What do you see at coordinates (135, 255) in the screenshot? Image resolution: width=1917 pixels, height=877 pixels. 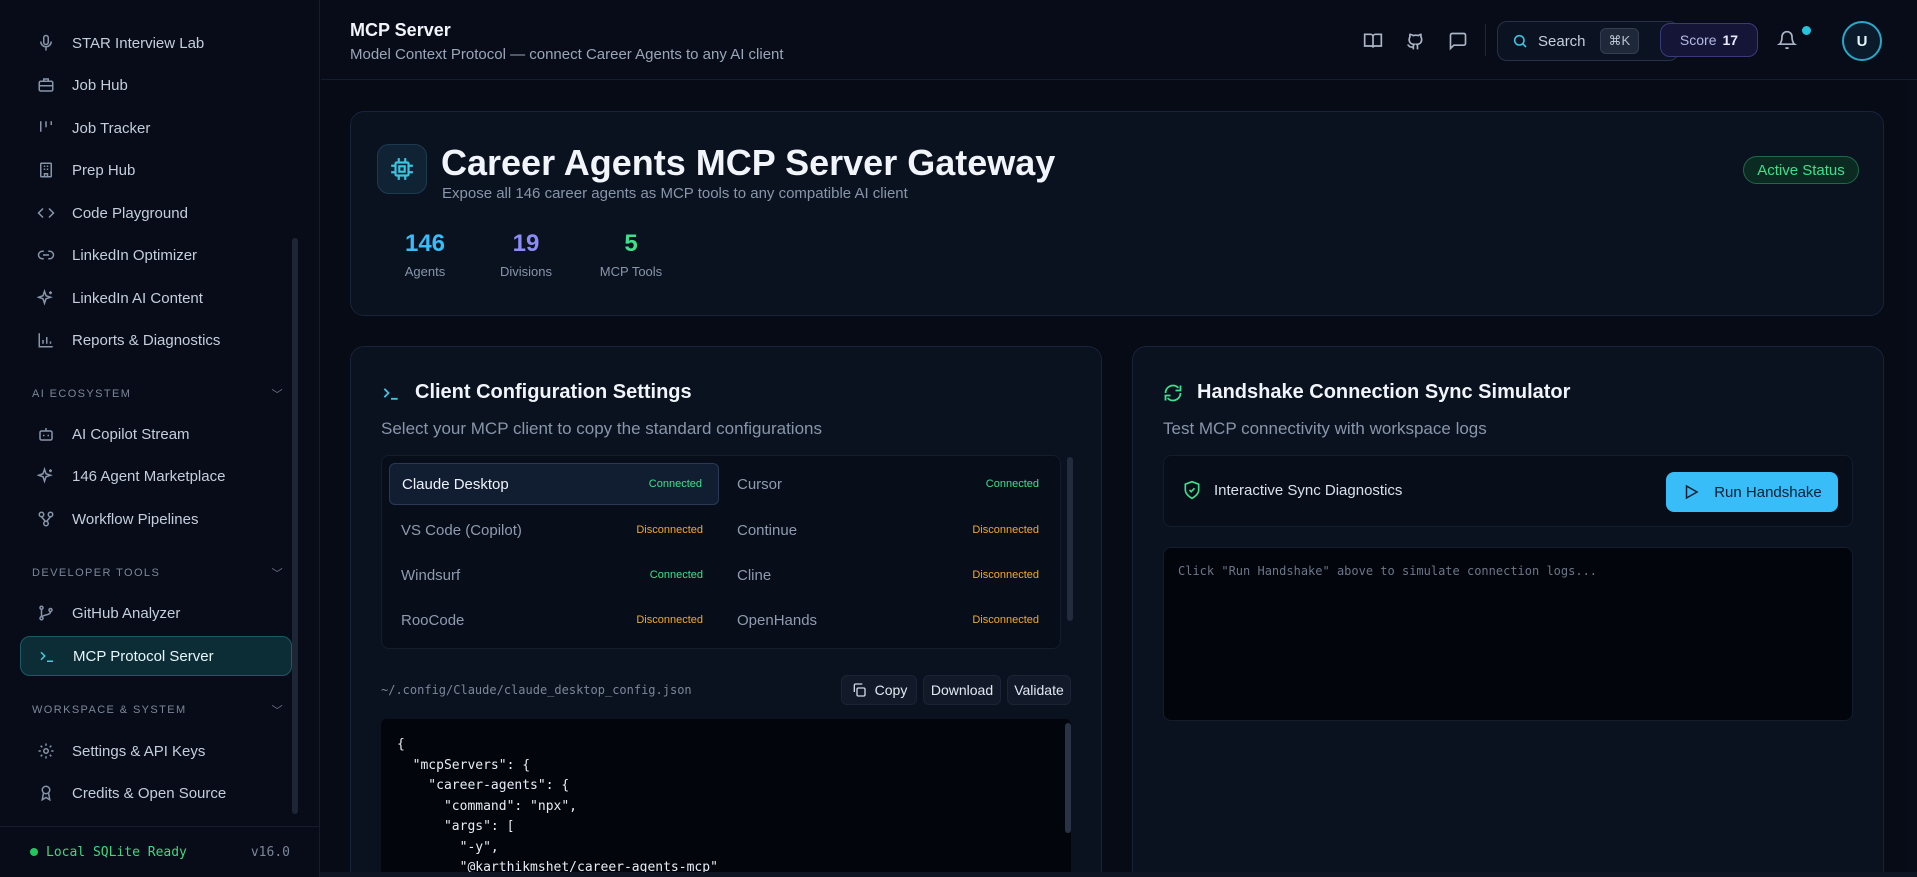 I see `sidebar-item-label: LinkedIn Optimizer` at bounding box center [135, 255].